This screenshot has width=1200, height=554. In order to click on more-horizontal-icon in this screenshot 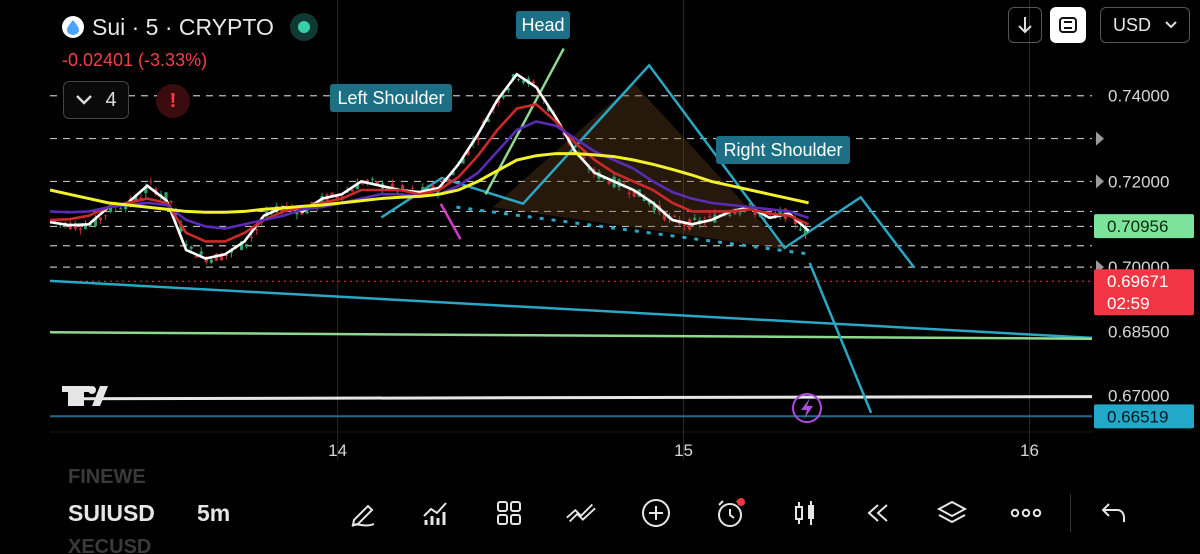, I will do `click(1026, 513)`.